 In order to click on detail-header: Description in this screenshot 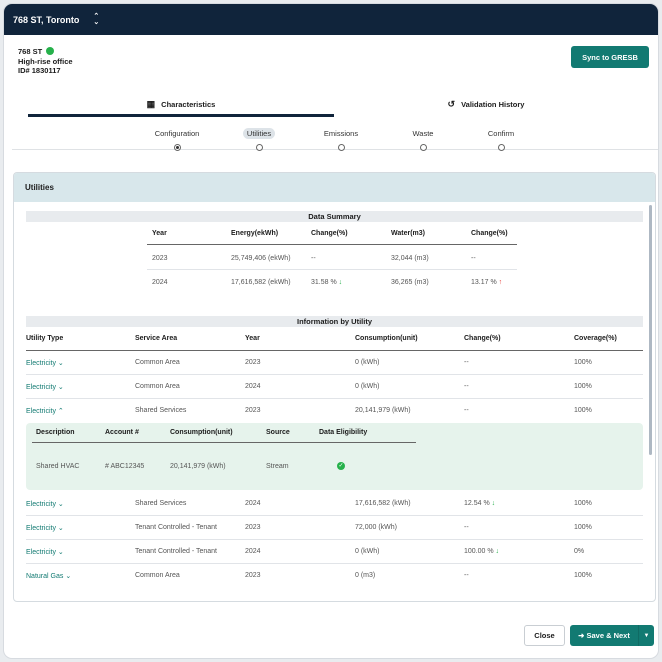, I will do `click(55, 432)`.